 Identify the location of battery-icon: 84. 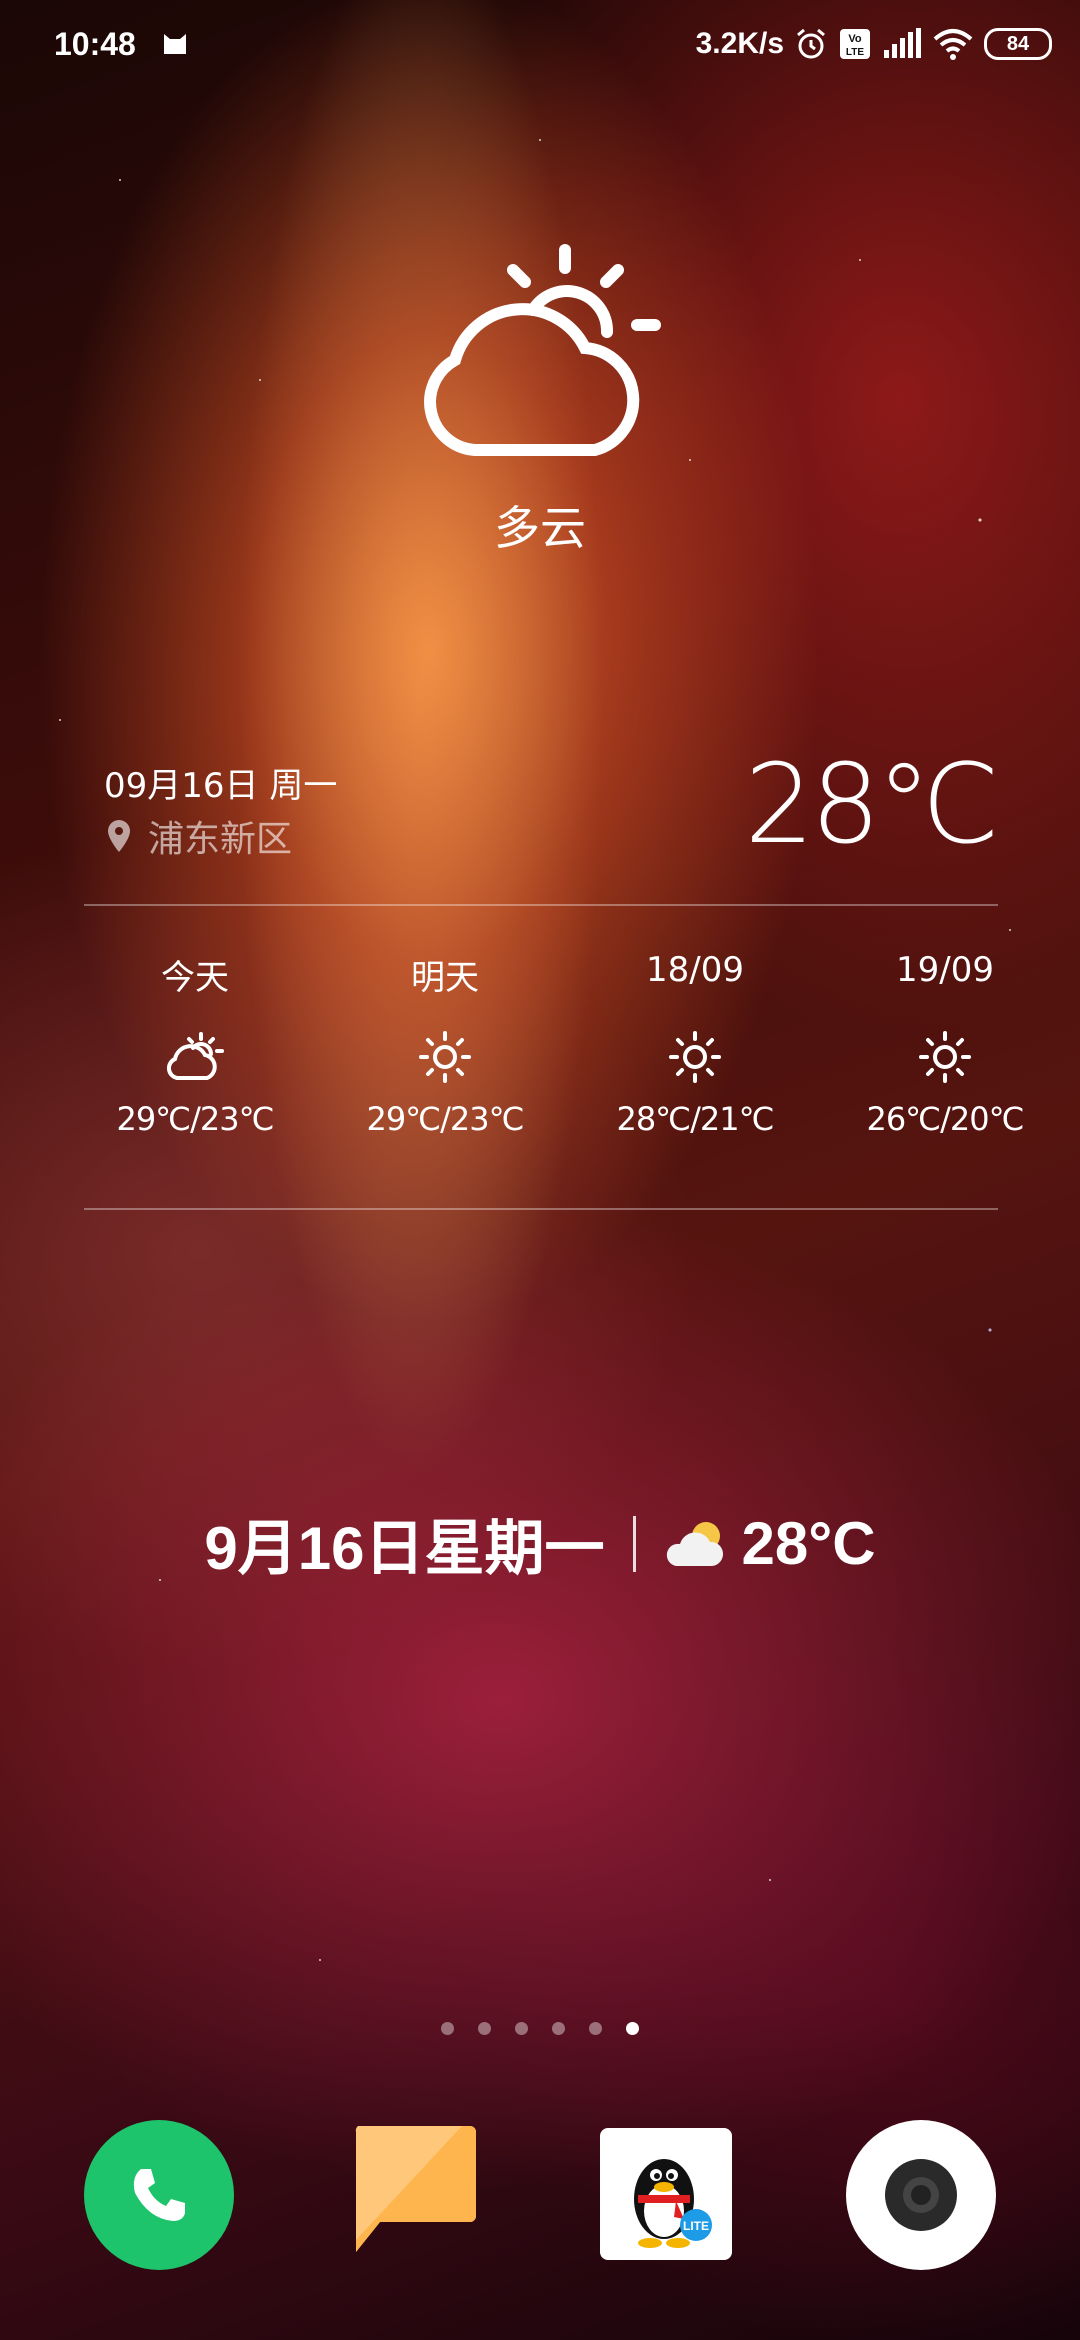
(1018, 44).